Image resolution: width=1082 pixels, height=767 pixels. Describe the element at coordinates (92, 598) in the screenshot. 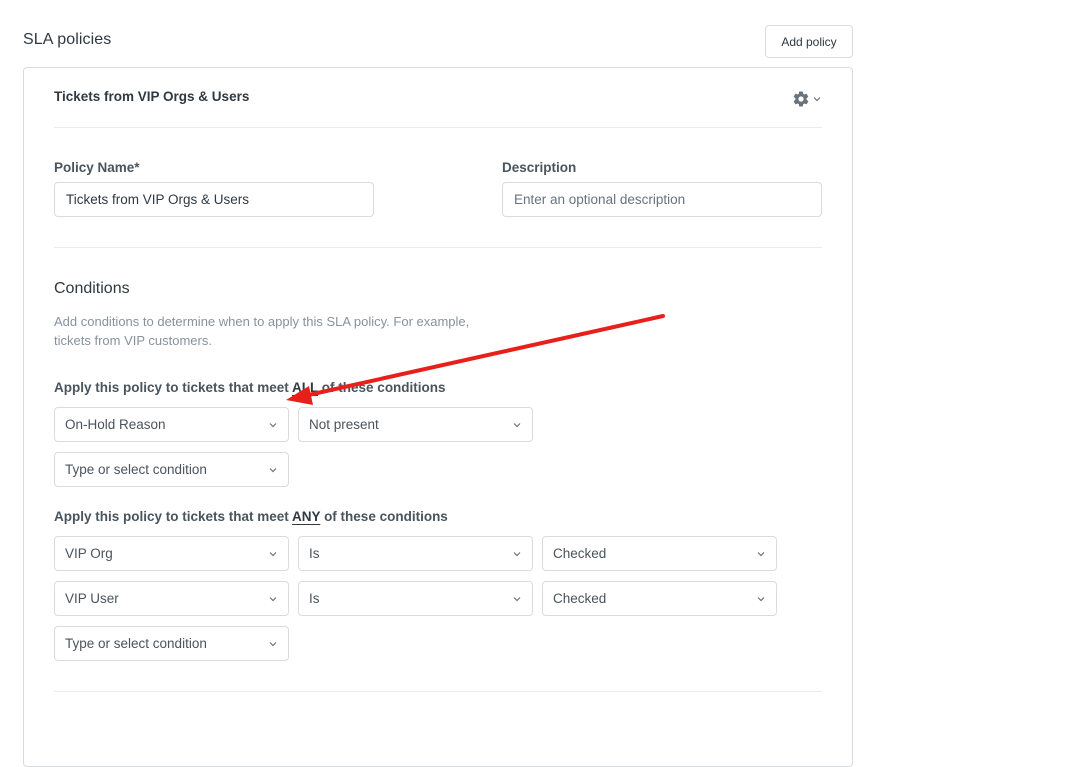

I see `select-value: VIP User` at that location.